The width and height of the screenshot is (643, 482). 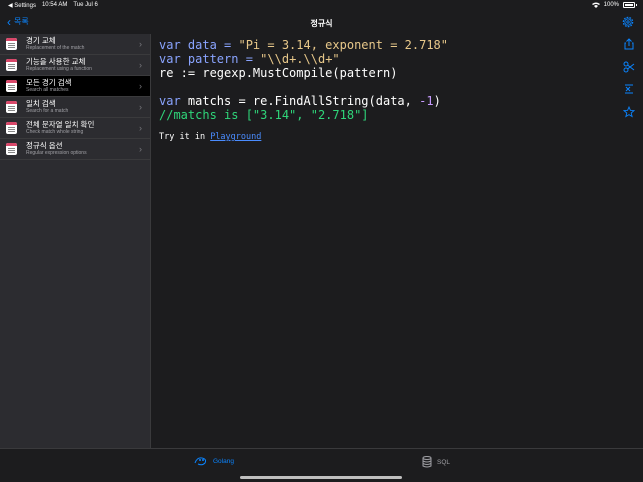 What do you see at coordinates (437, 101) in the screenshot?
I see `code-punct: )` at bounding box center [437, 101].